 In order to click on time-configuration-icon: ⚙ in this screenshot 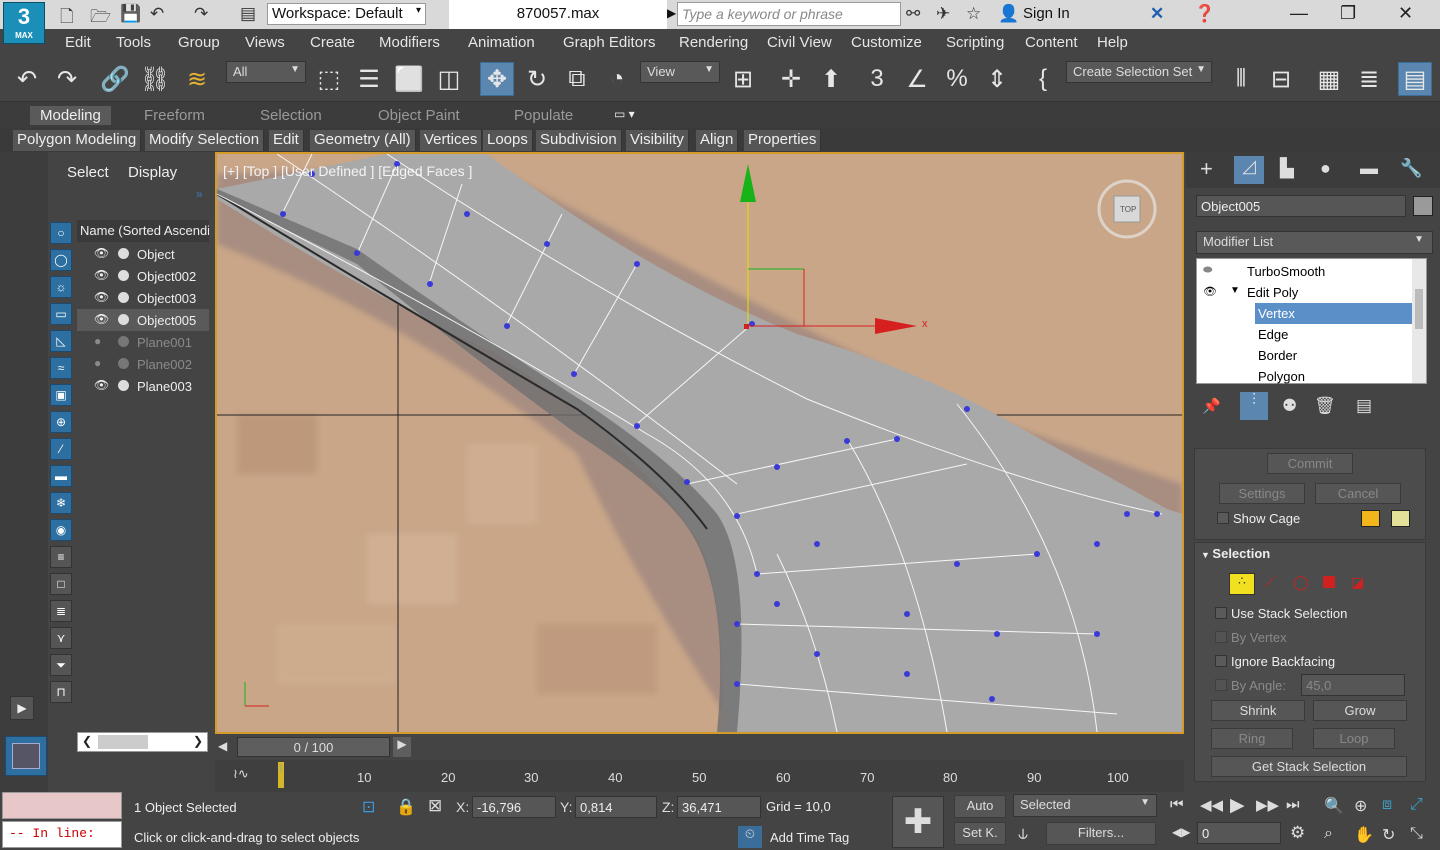, I will do `click(1297, 833)`.